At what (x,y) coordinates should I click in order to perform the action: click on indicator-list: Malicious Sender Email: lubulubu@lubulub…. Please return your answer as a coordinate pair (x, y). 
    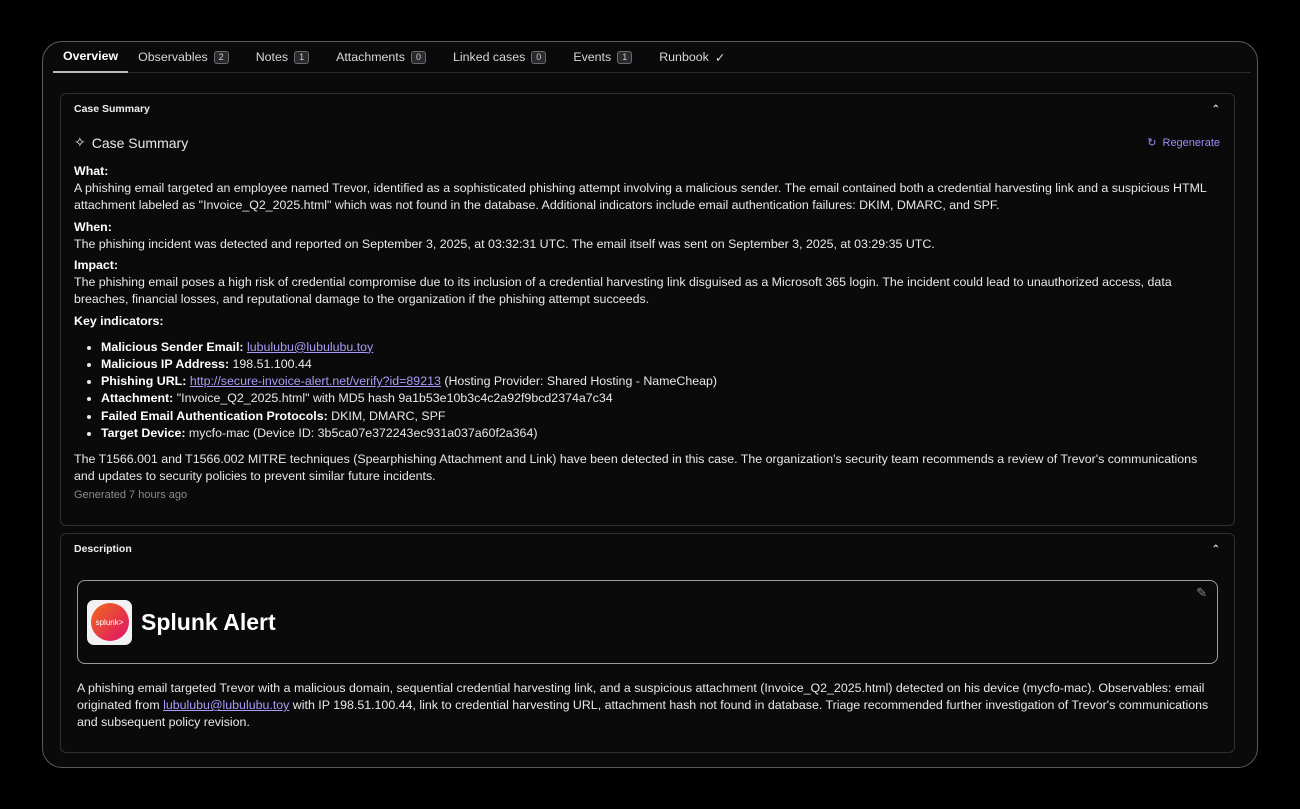
    Looking at the image, I should click on (660, 390).